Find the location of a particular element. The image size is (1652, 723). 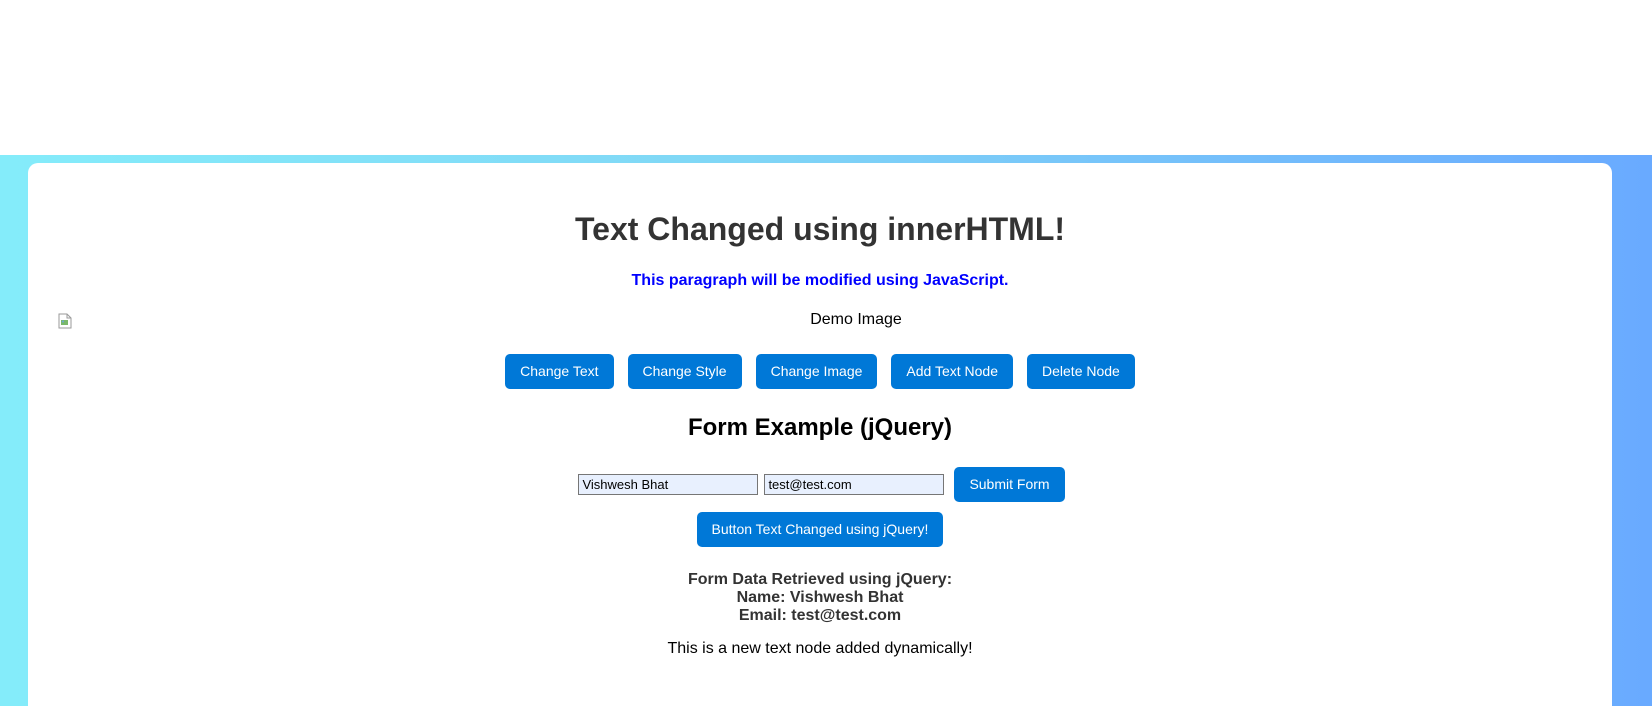

change-text-button: Change Text is located at coordinates (559, 371).